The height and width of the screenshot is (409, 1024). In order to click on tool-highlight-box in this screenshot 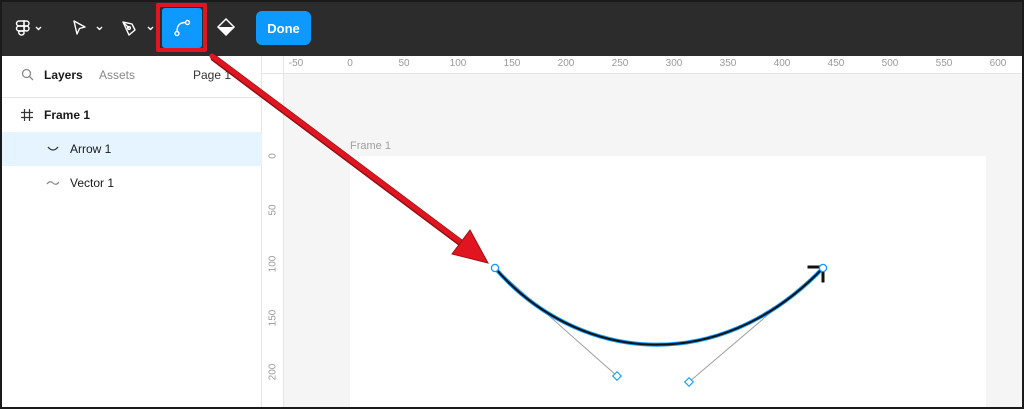, I will do `click(181, 27)`.